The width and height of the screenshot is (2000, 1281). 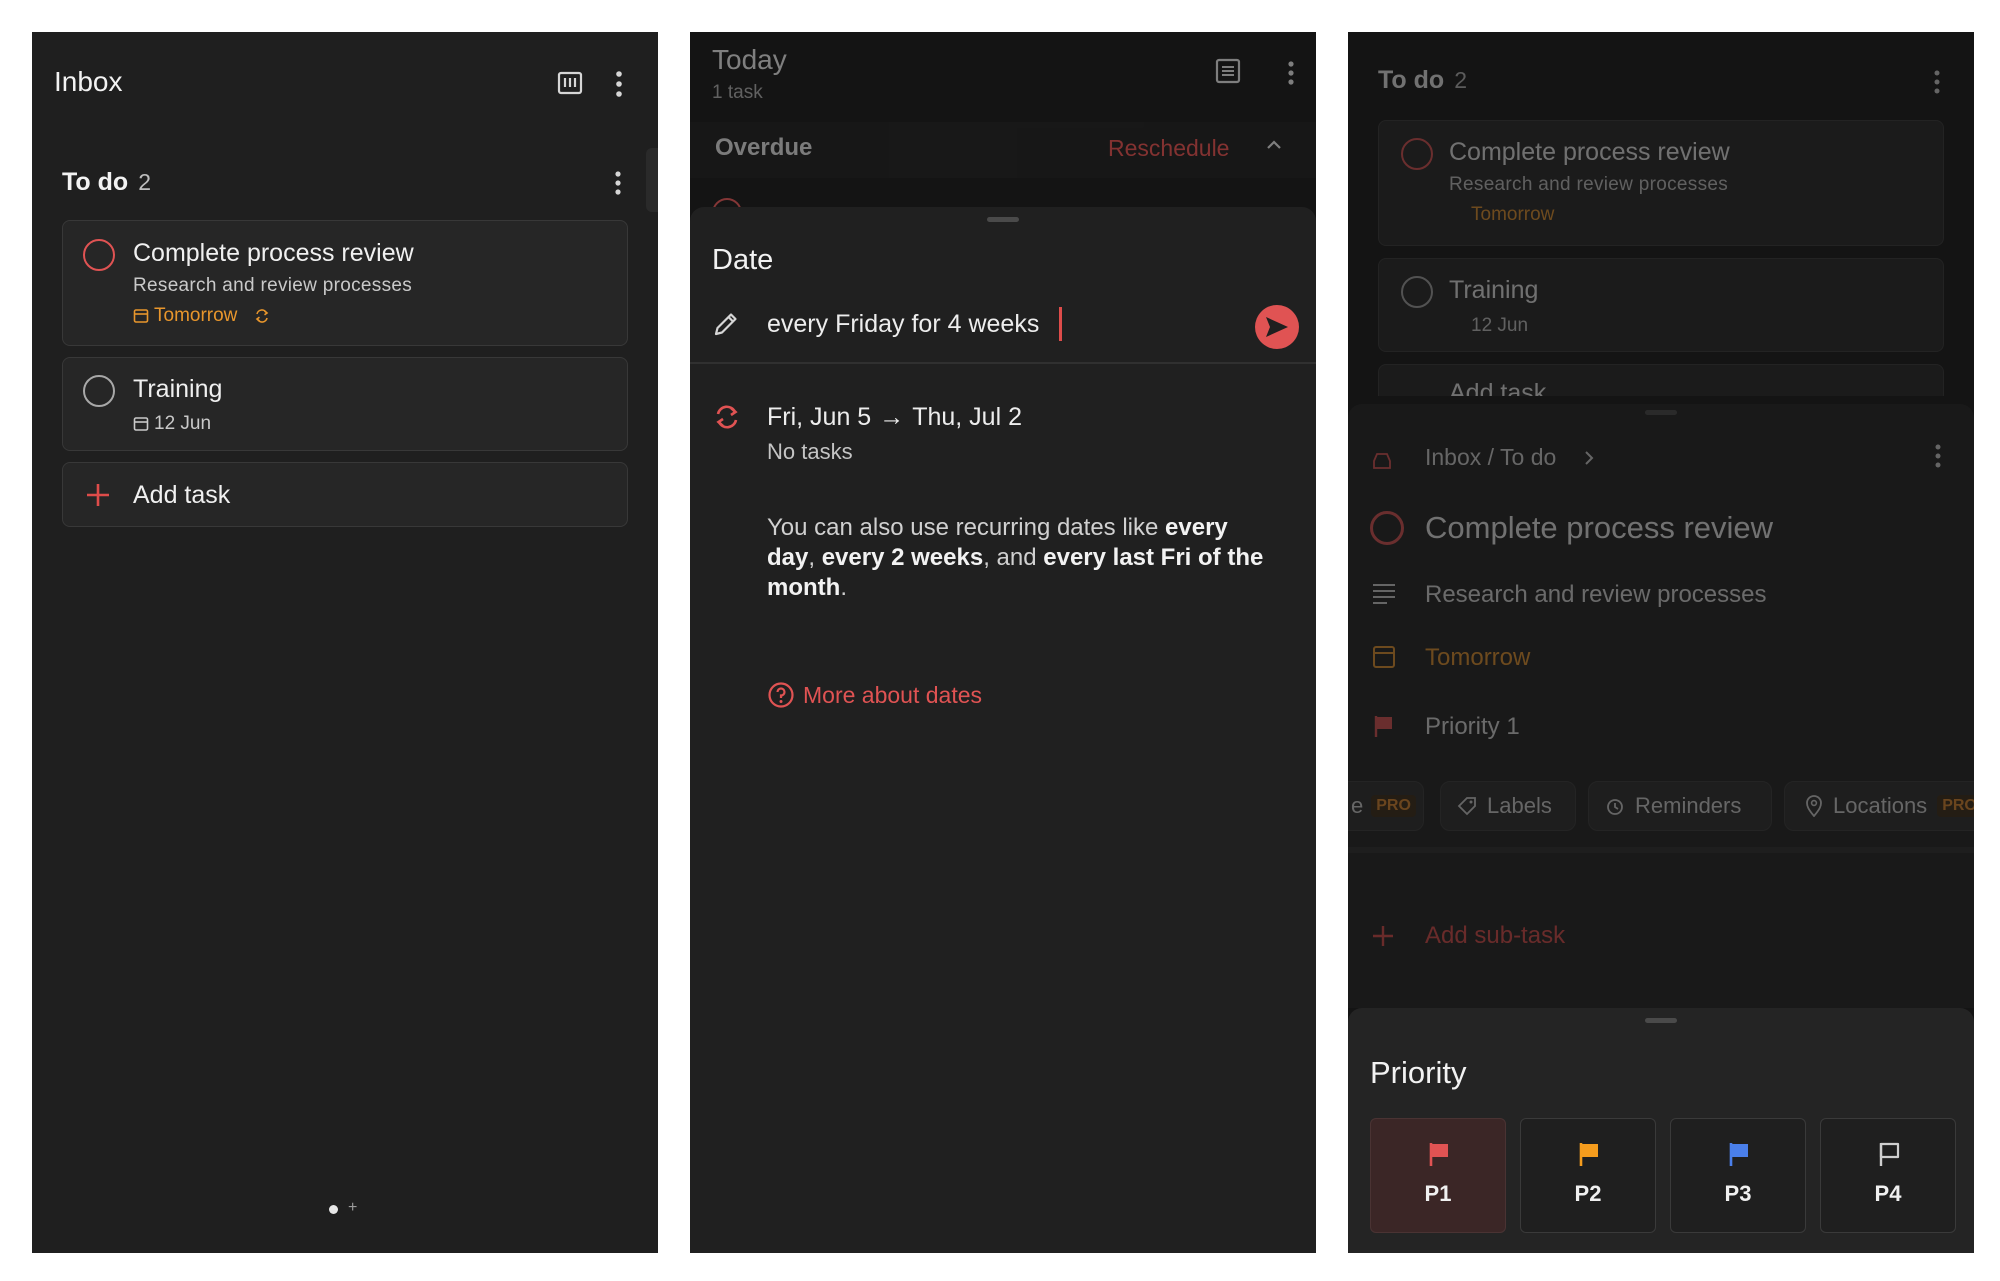 I want to click on alarm-icon, so click(x=1615, y=807).